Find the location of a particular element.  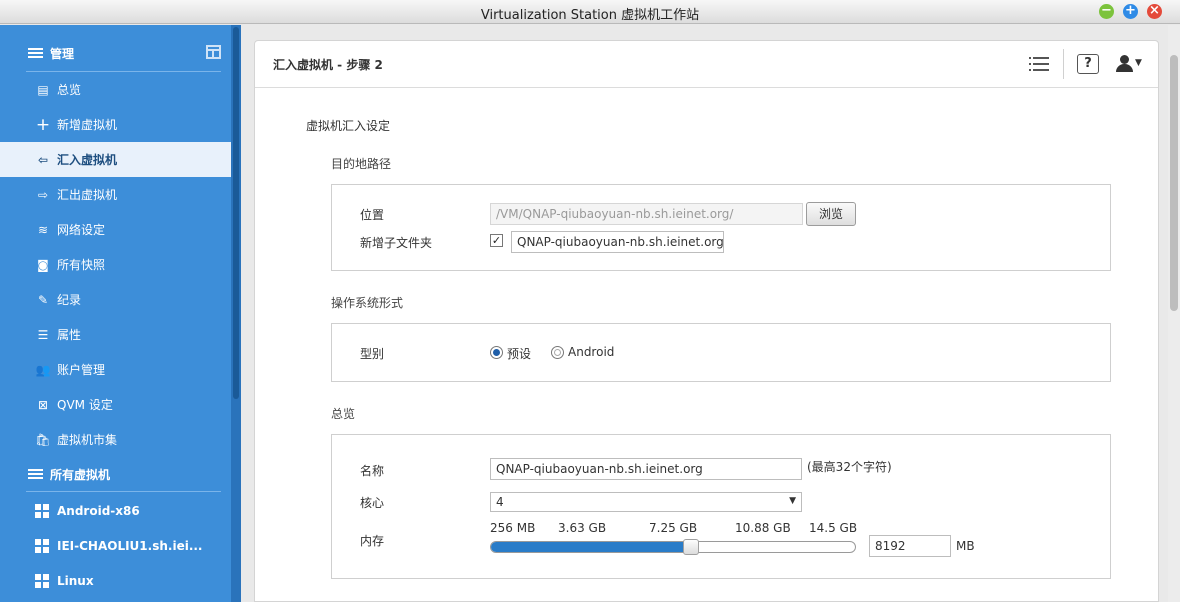

sidebar-item-label: 网络设定 is located at coordinates (81, 230).